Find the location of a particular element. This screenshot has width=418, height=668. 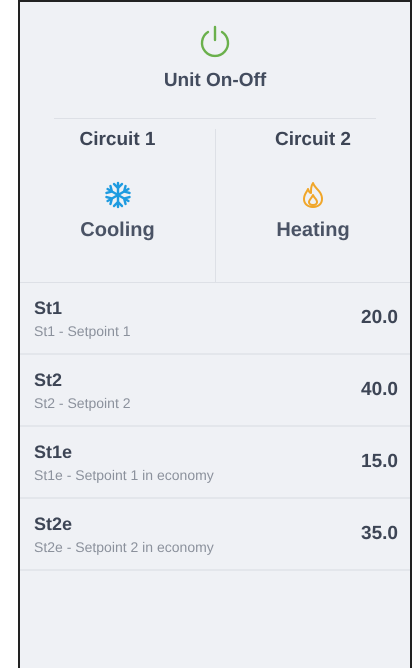

setpoint-description: St1e - Setpoint 1 in economy is located at coordinates (124, 474).